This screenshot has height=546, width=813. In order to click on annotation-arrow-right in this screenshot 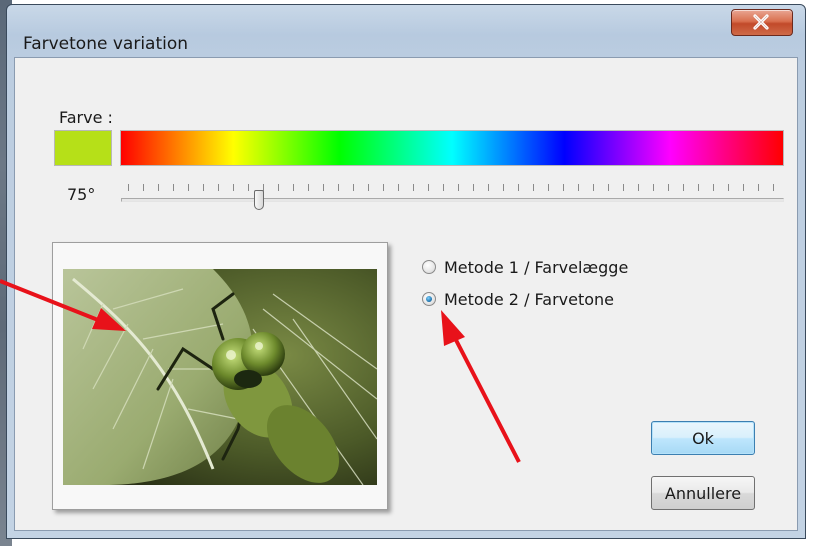, I will do `click(481, 386)`.